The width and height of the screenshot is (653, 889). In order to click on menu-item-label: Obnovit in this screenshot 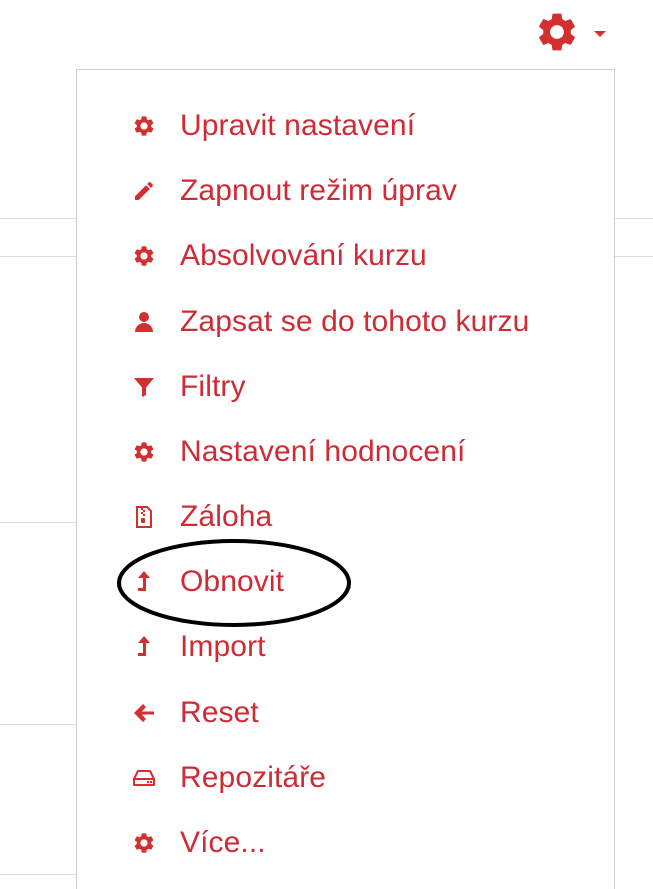, I will do `click(232, 581)`.